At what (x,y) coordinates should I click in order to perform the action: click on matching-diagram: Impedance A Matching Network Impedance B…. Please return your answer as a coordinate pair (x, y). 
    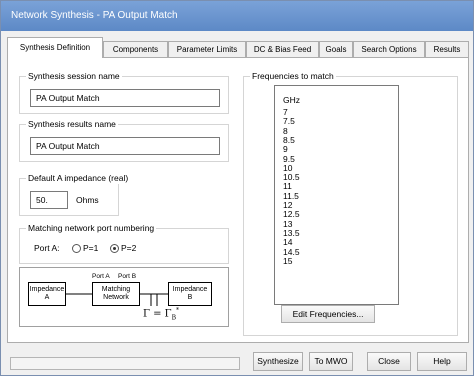
    Looking at the image, I should click on (124, 297).